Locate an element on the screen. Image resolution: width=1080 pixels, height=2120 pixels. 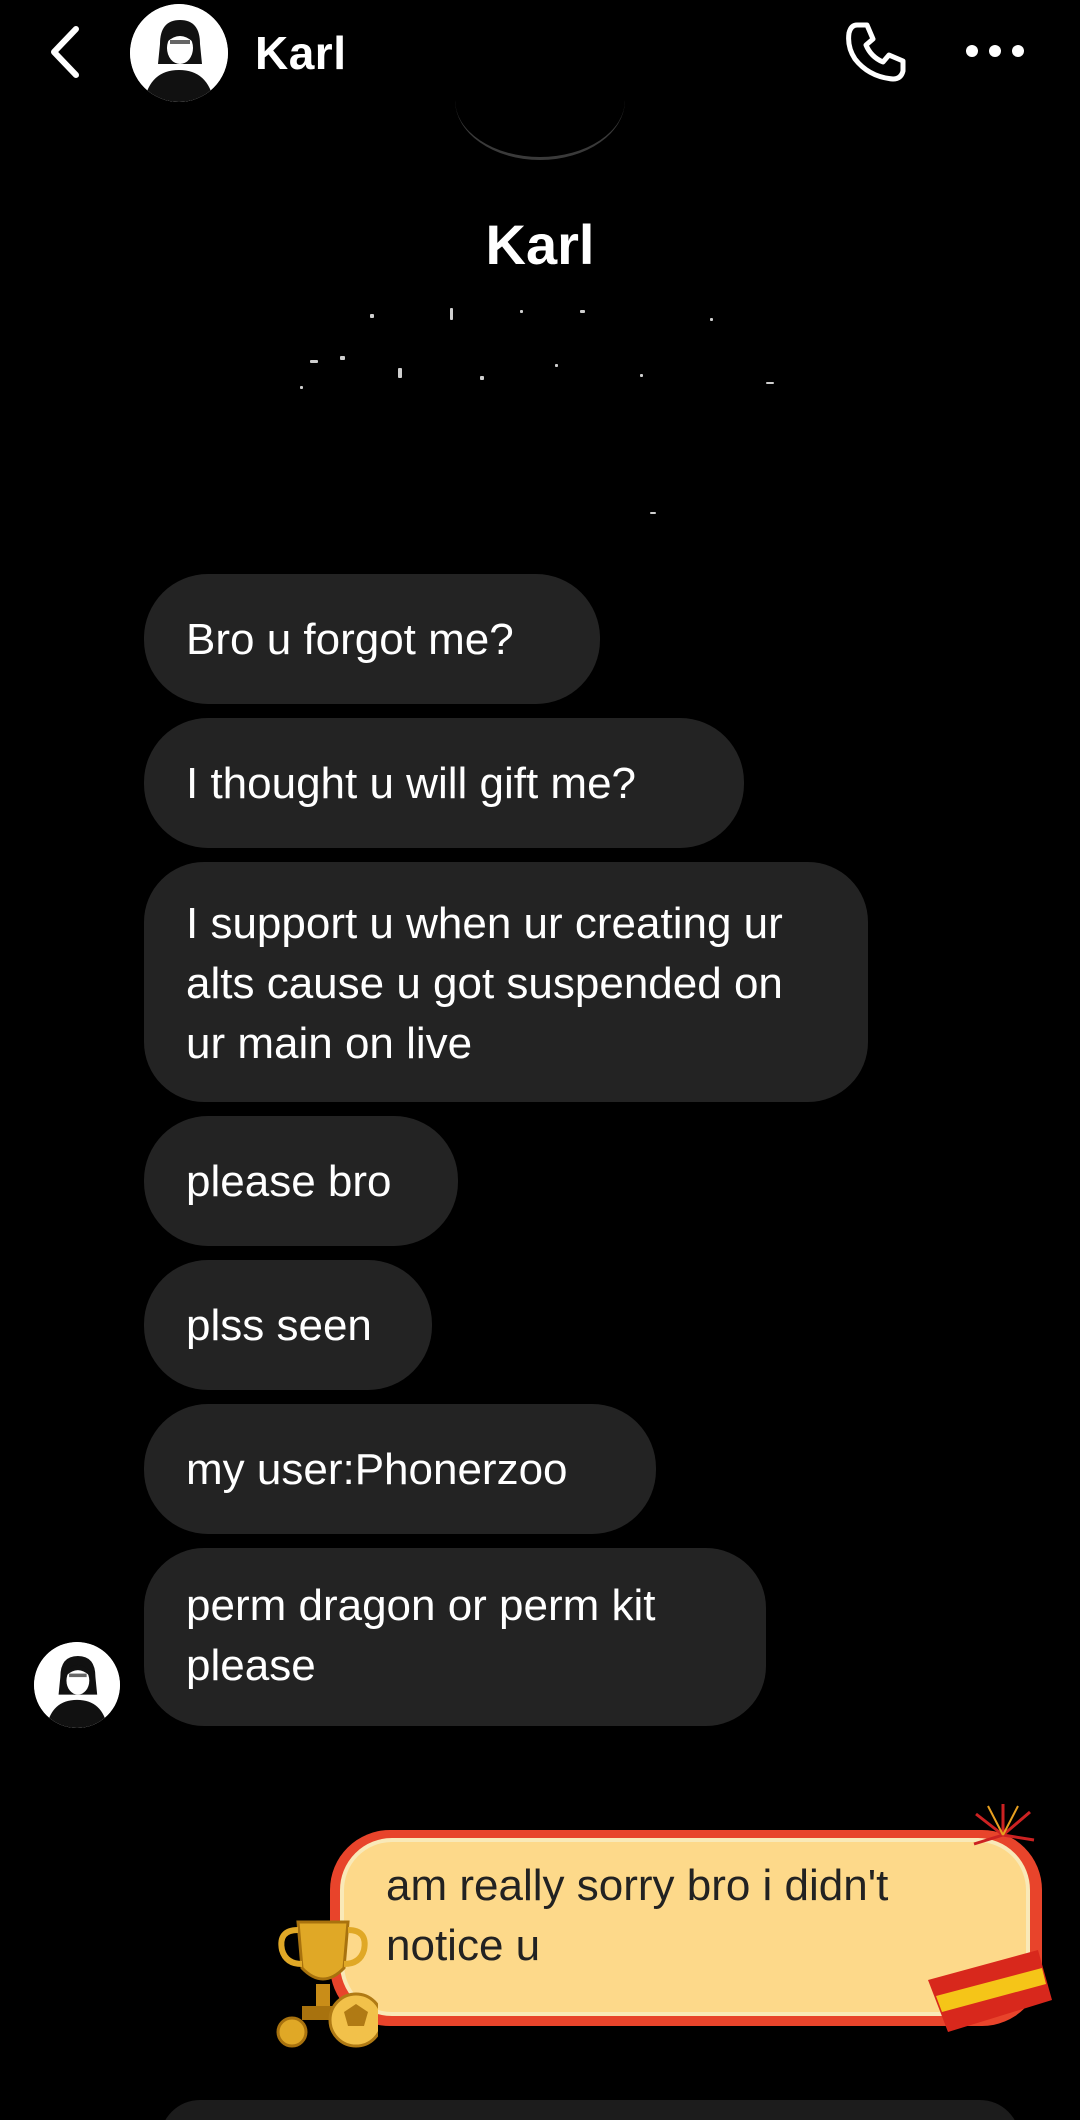
back-button is located at coordinates (65, 52).